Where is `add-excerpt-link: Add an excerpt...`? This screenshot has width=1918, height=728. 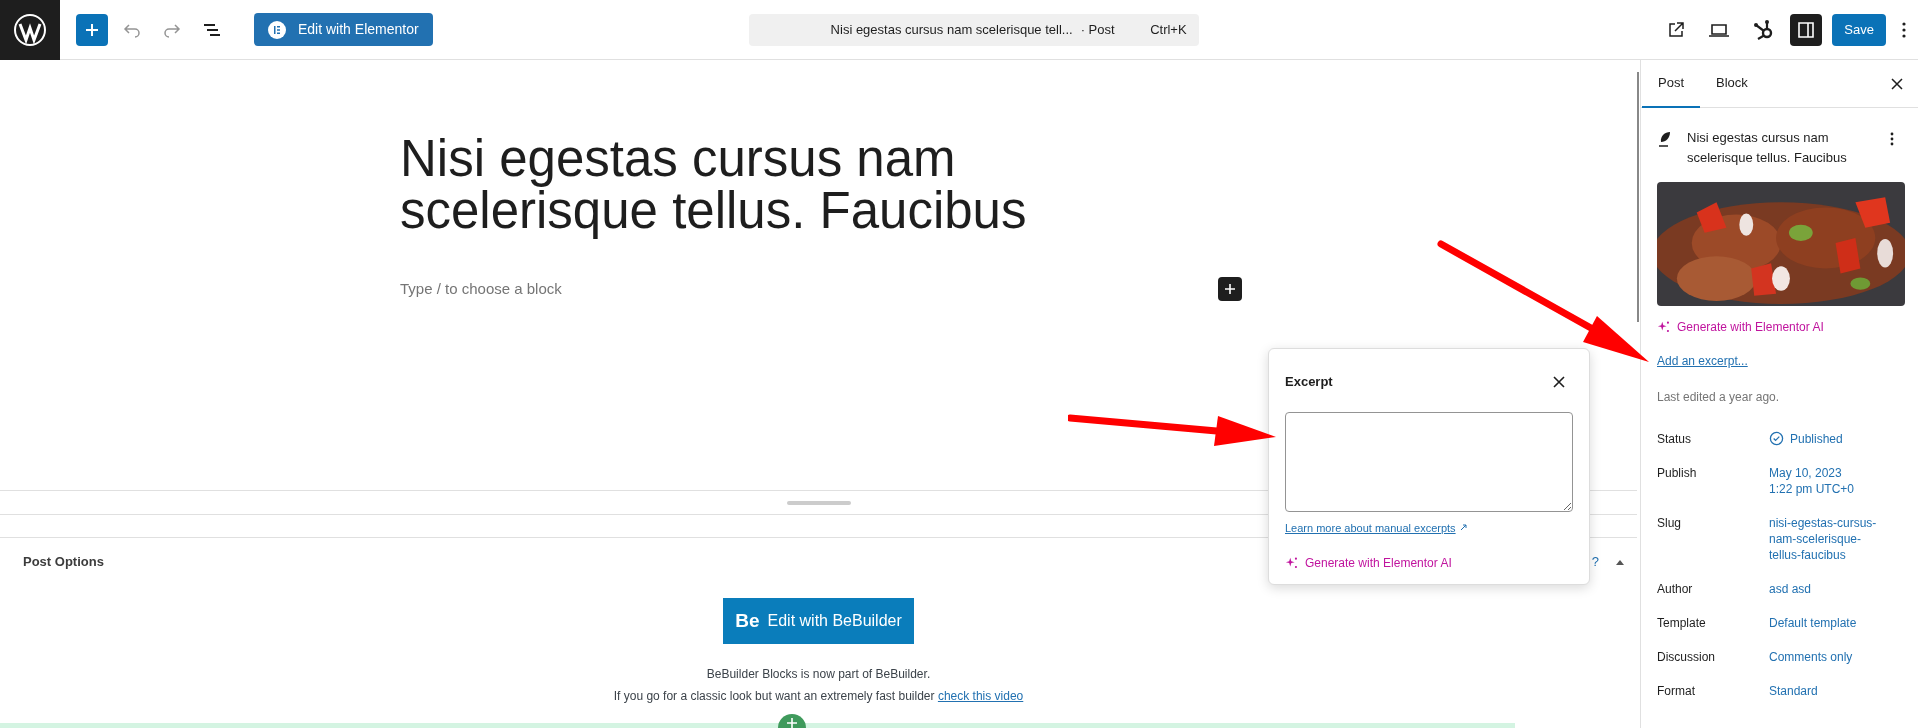
add-excerpt-link: Add an excerpt... is located at coordinates (1702, 361).